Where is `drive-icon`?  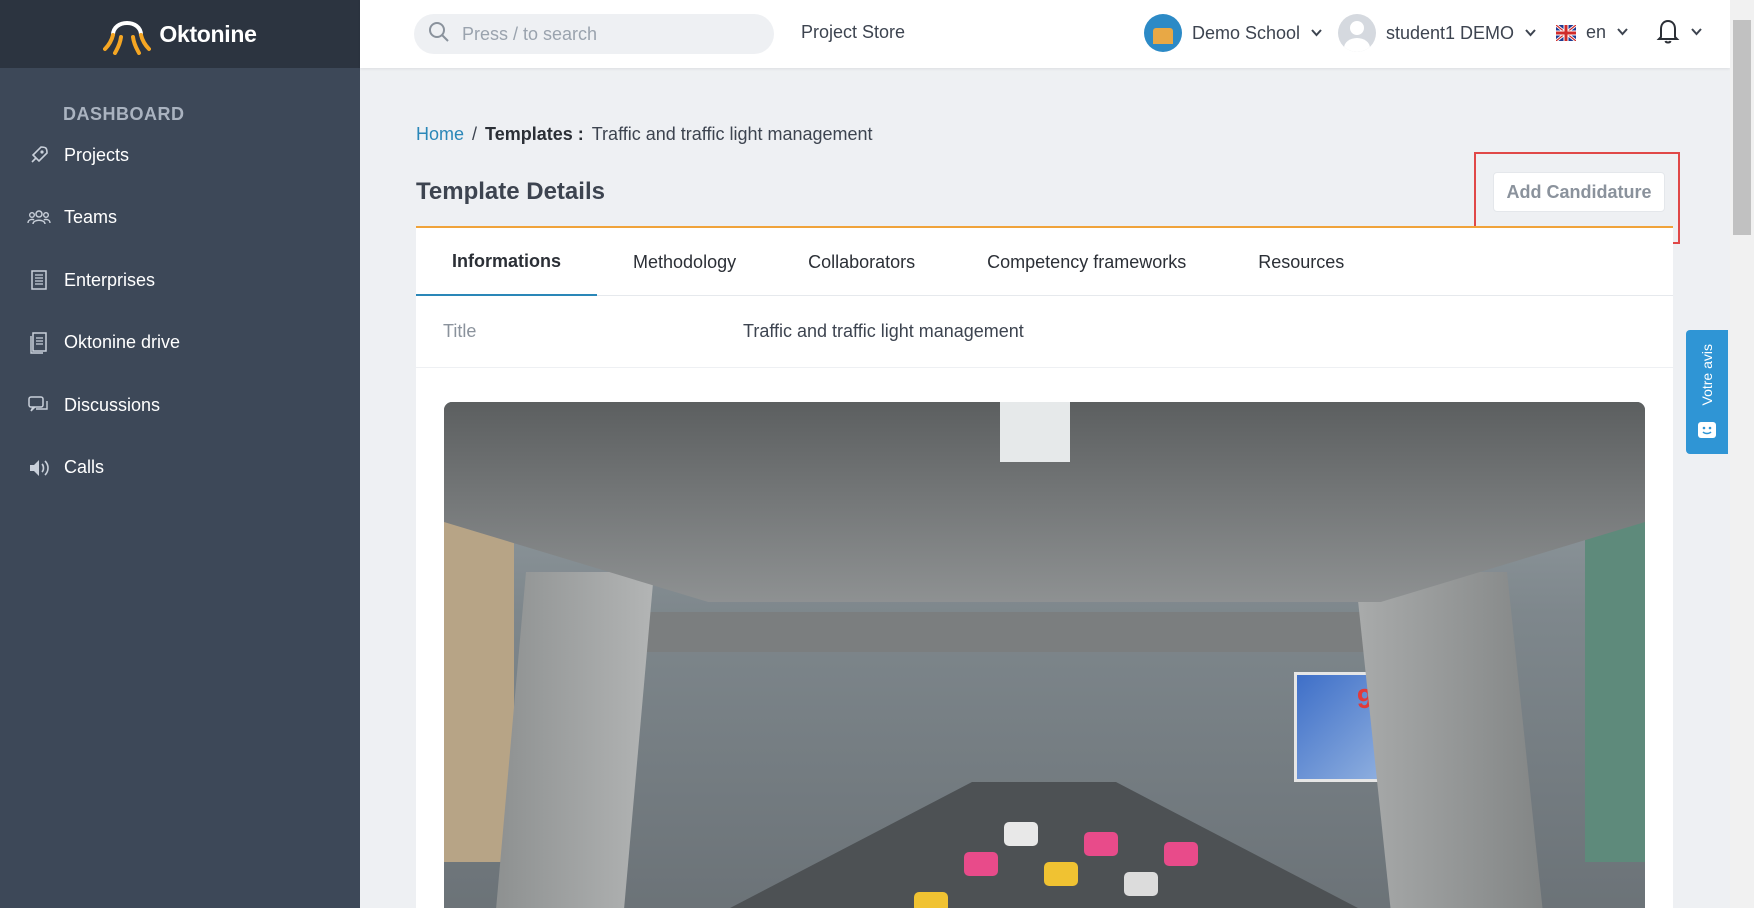
drive-icon is located at coordinates (39, 343).